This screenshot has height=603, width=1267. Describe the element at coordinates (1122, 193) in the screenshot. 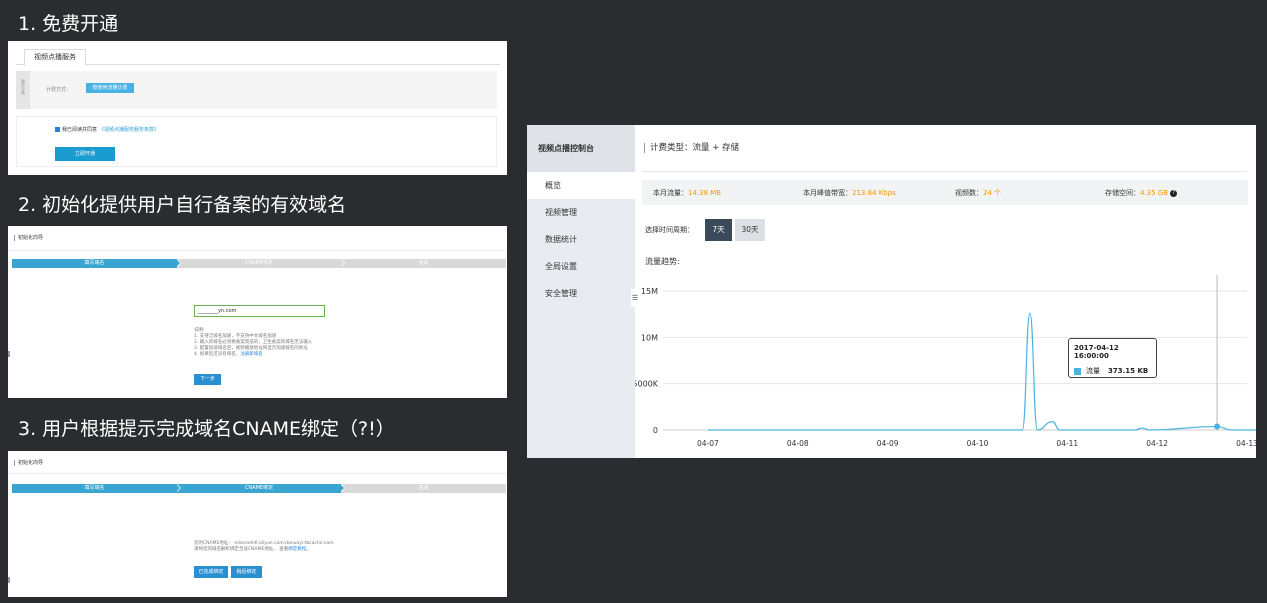

I see `stat-label: 存储空间：` at that location.